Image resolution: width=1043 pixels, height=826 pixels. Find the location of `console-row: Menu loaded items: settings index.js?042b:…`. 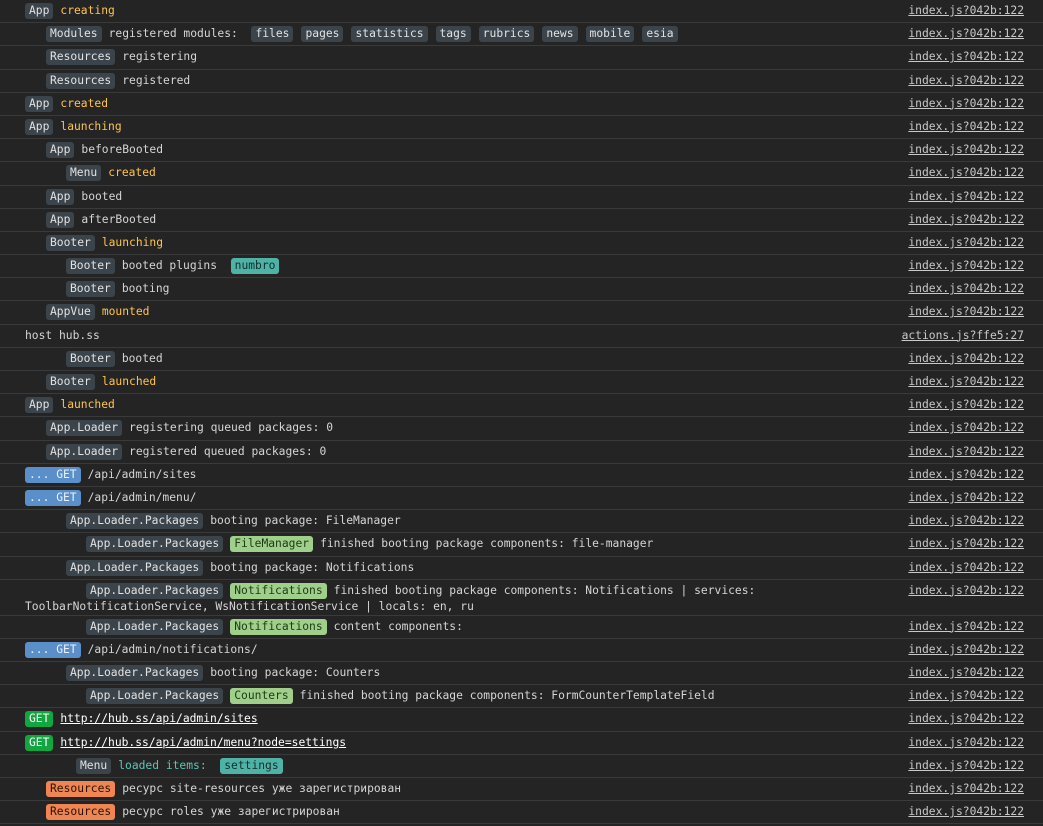

console-row: Menu loaded items: settings index.js?042b:… is located at coordinates (521, 766).